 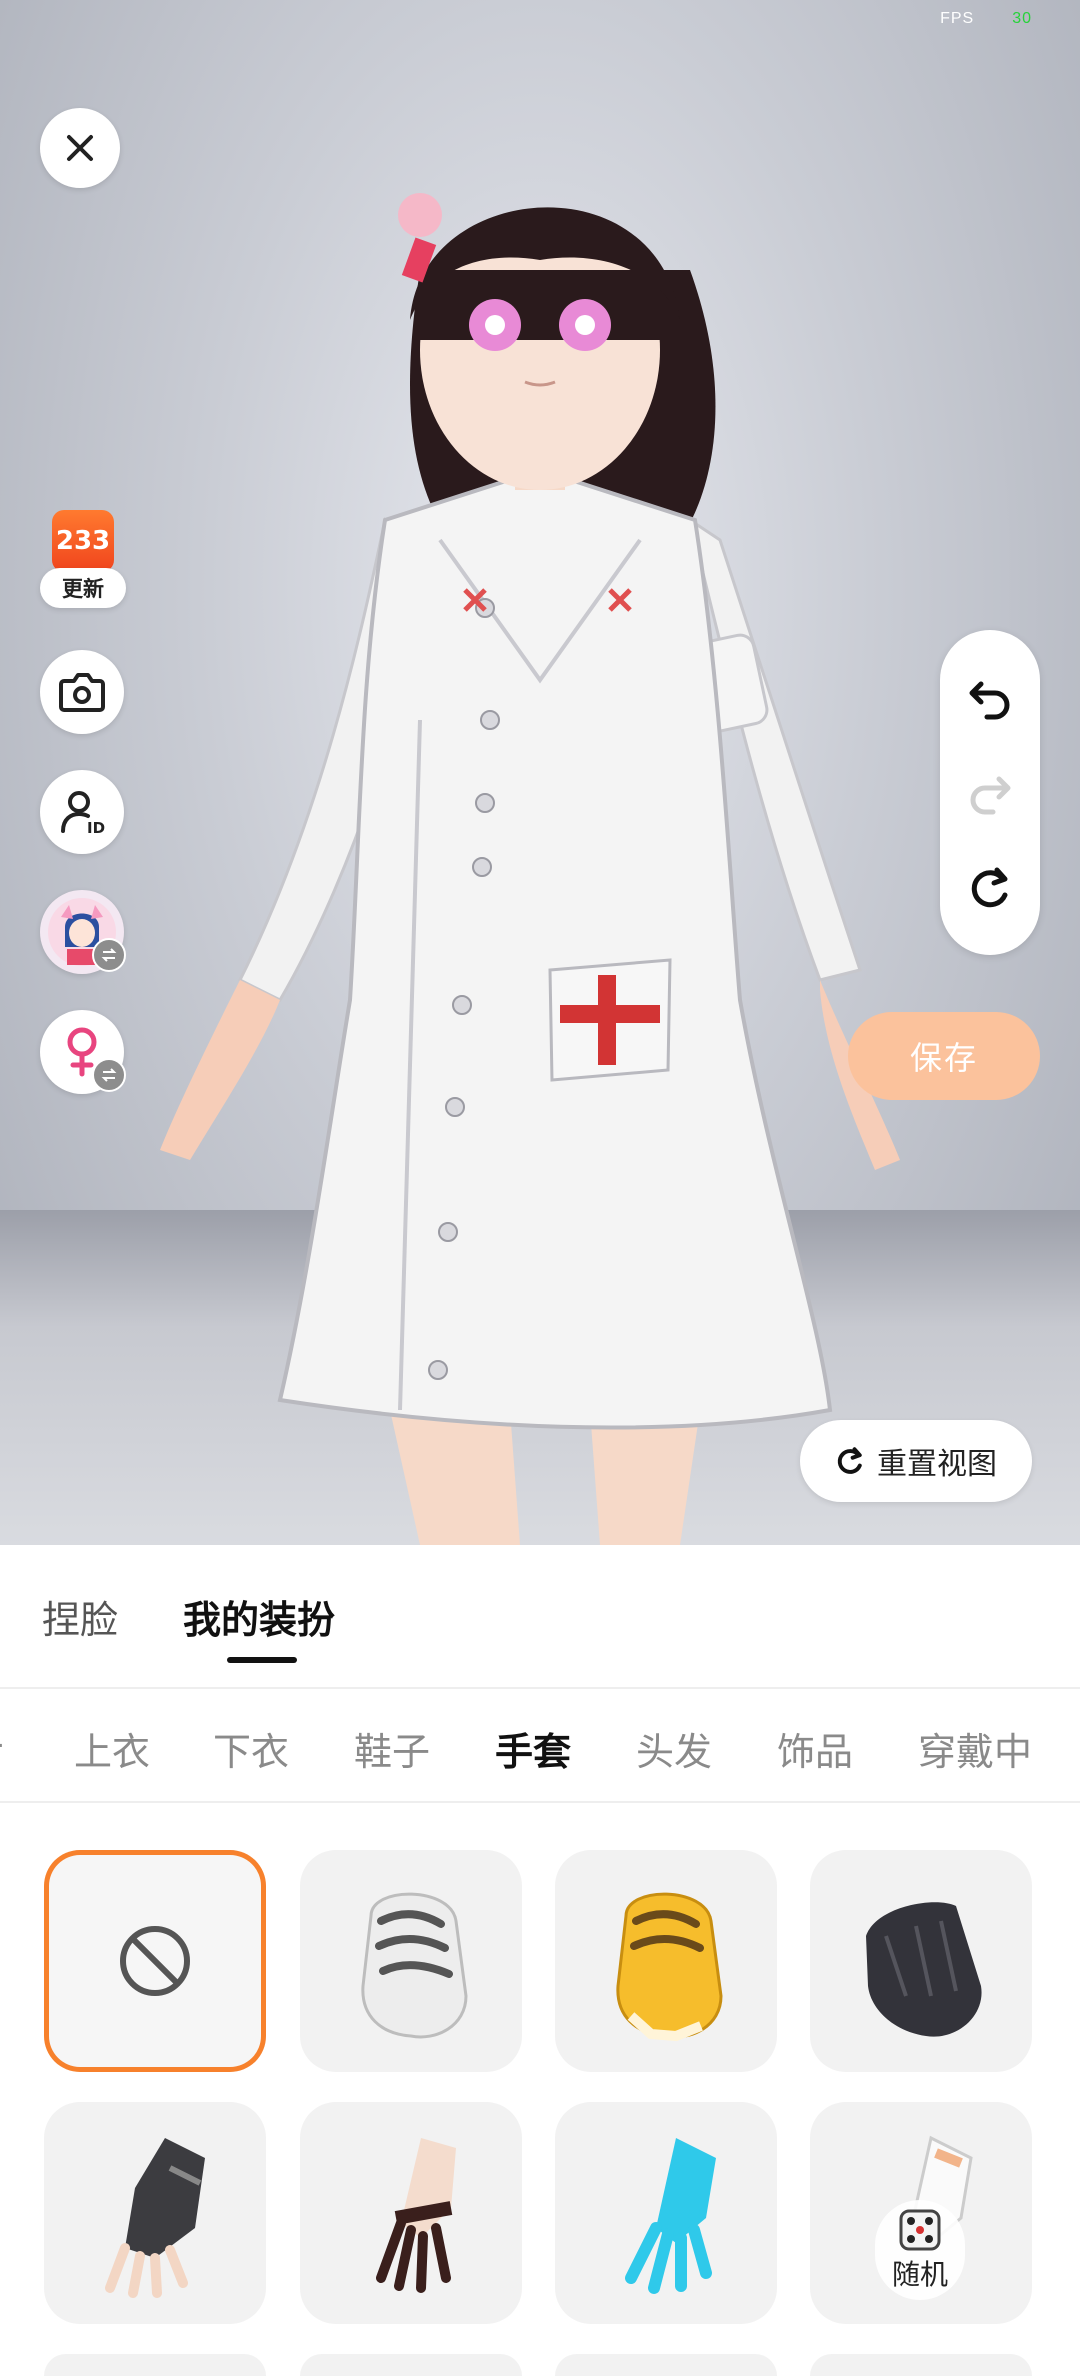 I want to click on close-button, so click(x=80, y=148).